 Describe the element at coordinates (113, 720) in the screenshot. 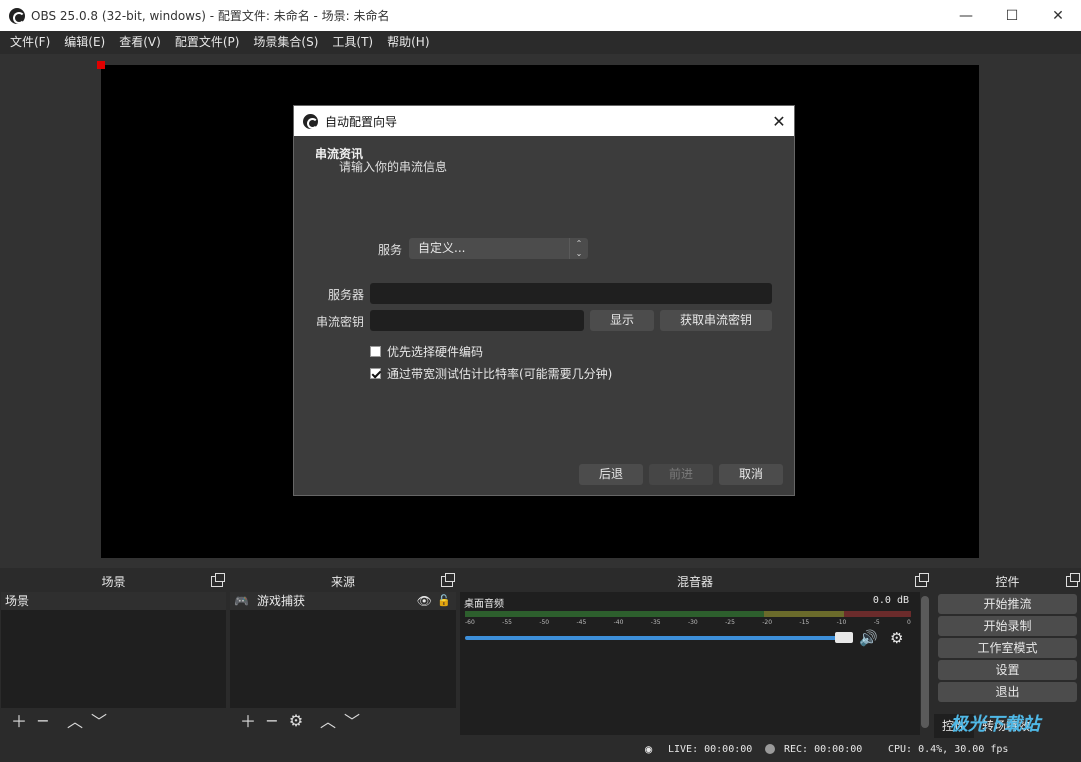

I see `scenes-toolbar: ＋ − ︿ ﹀` at that location.